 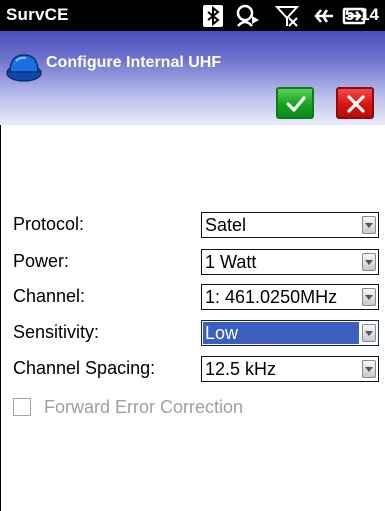 I want to click on sensitivity-value: Low, so click(x=281, y=333).